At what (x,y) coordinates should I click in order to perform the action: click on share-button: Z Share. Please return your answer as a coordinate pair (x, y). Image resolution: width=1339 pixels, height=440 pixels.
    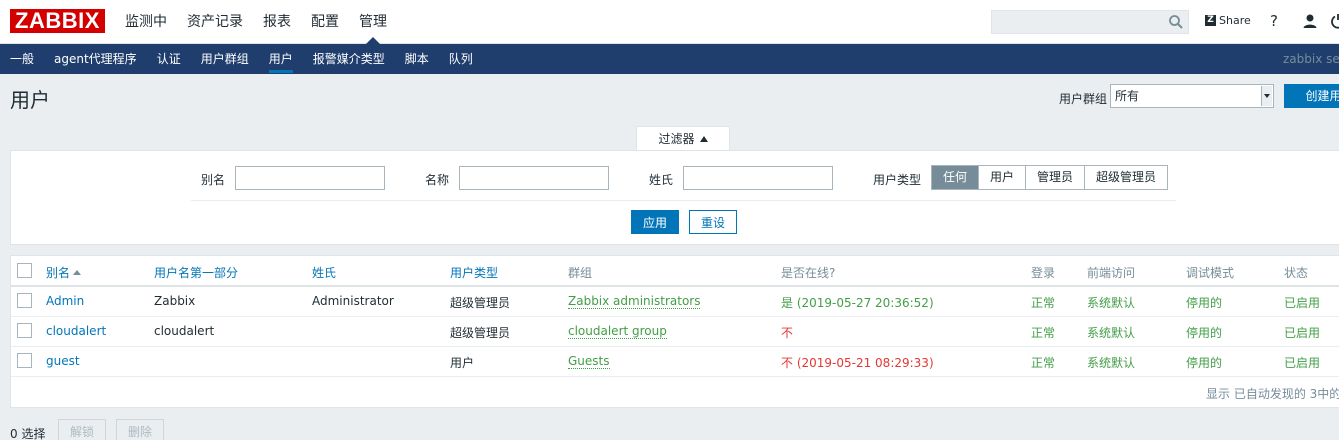
    Looking at the image, I should click on (1228, 20).